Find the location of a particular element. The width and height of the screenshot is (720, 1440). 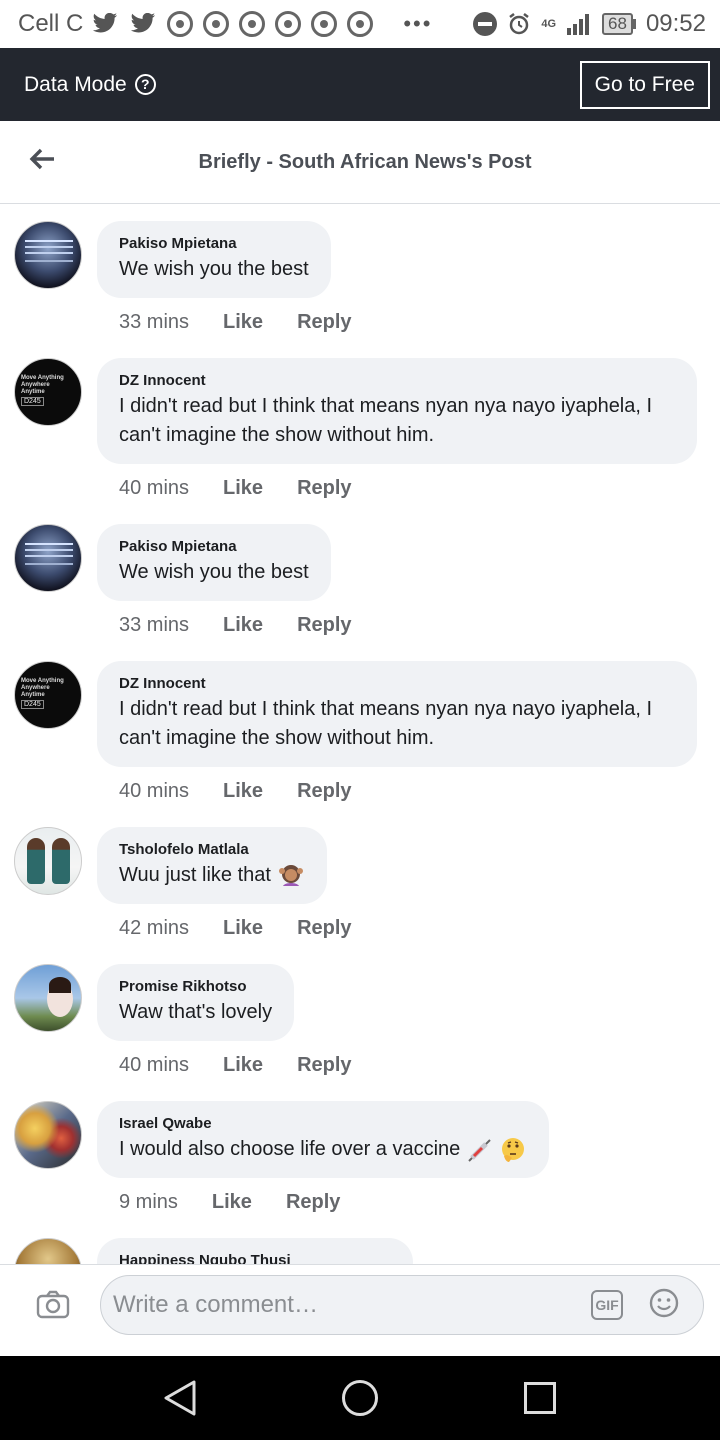

comment-composer: Write a comment… GIF is located at coordinates (360, 1310).